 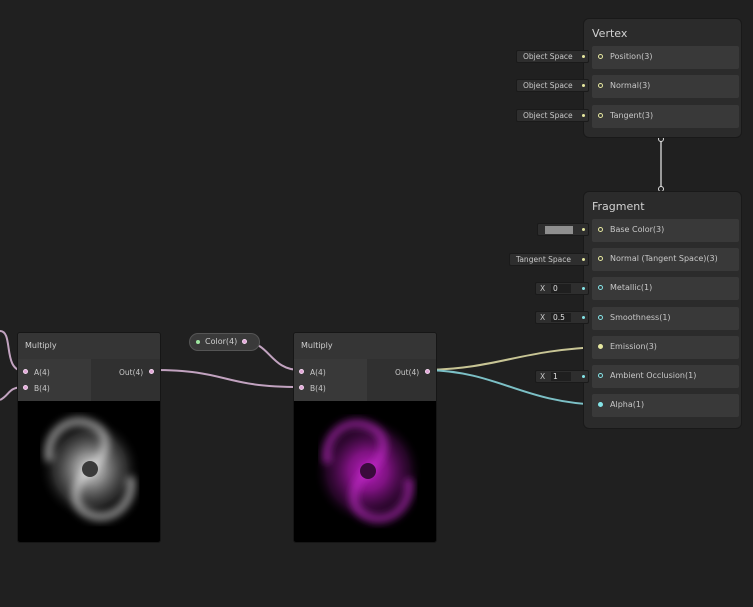 I want to click on swirl-preview-grey, so click(x=90, y=469).